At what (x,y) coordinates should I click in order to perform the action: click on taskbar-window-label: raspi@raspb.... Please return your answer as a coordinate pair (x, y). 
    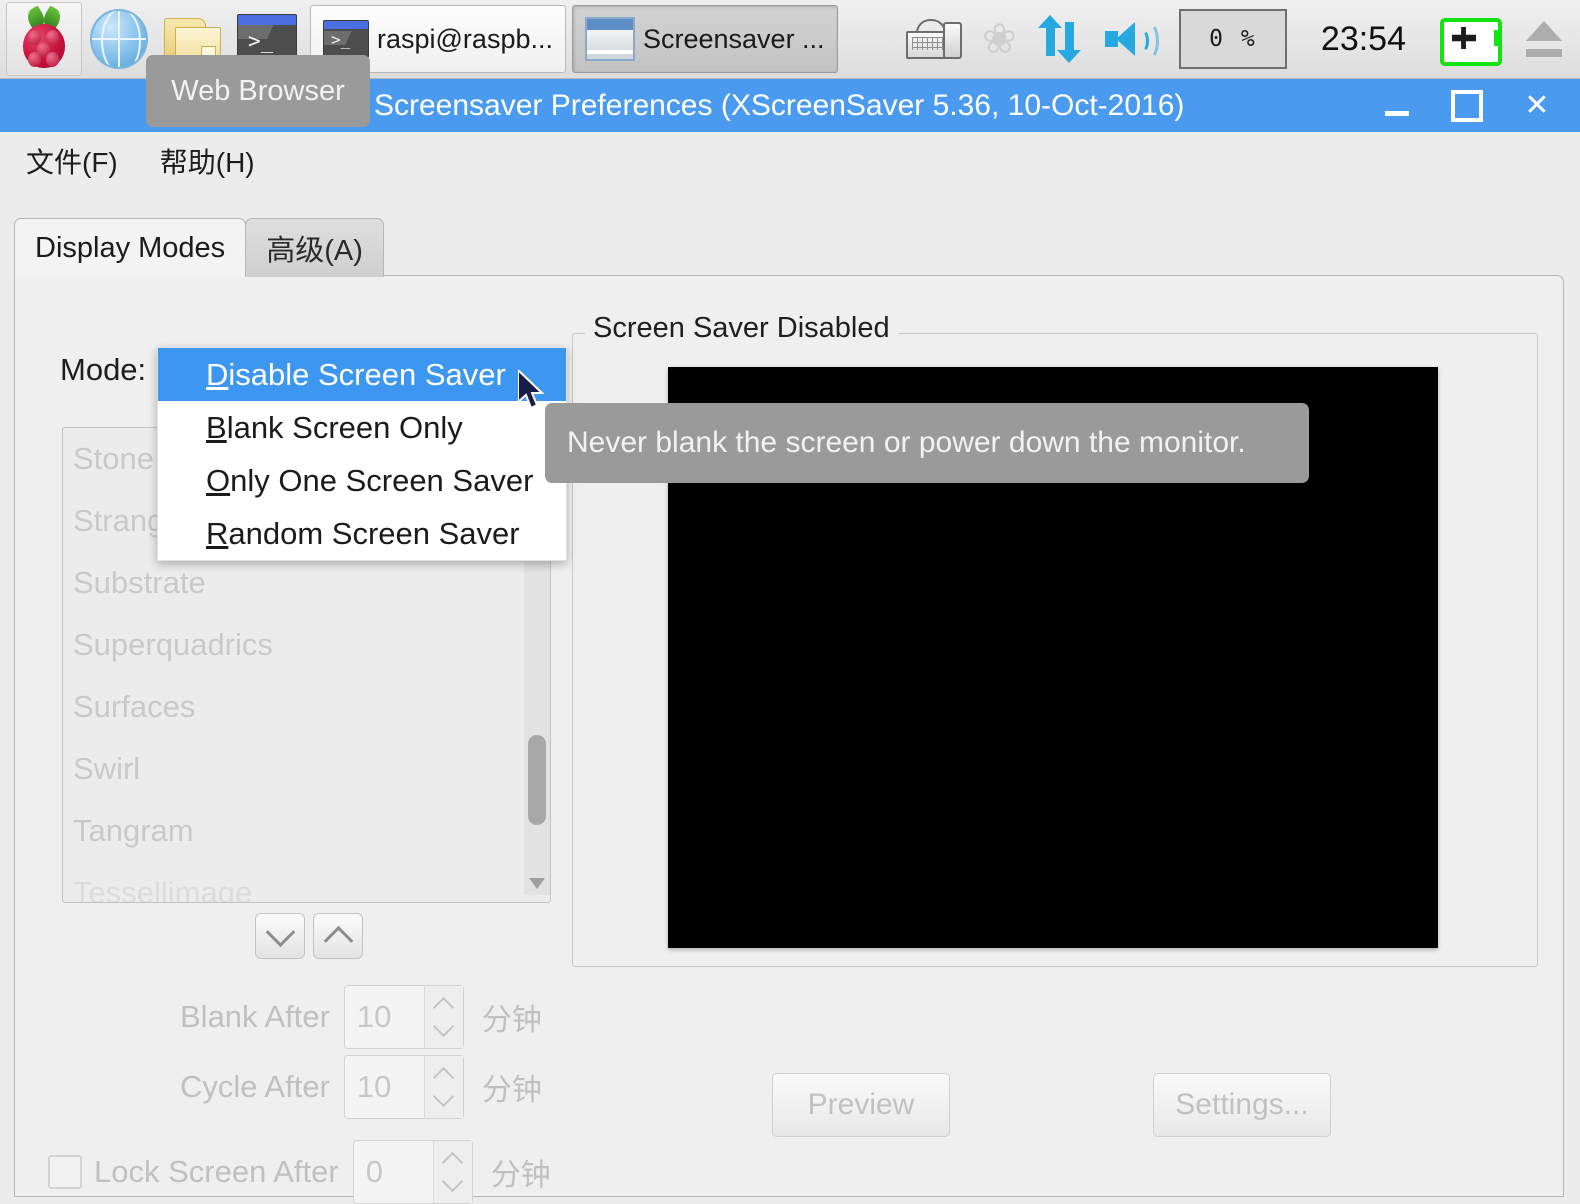
    Looking at the image, I should click on (465, 38).